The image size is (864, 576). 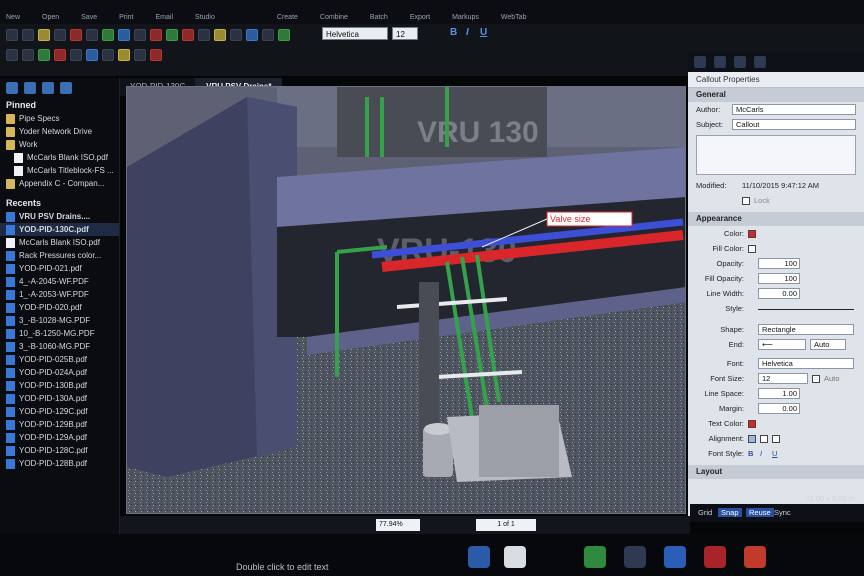 I want to click on callout-icon, so click(x=220, y=35).